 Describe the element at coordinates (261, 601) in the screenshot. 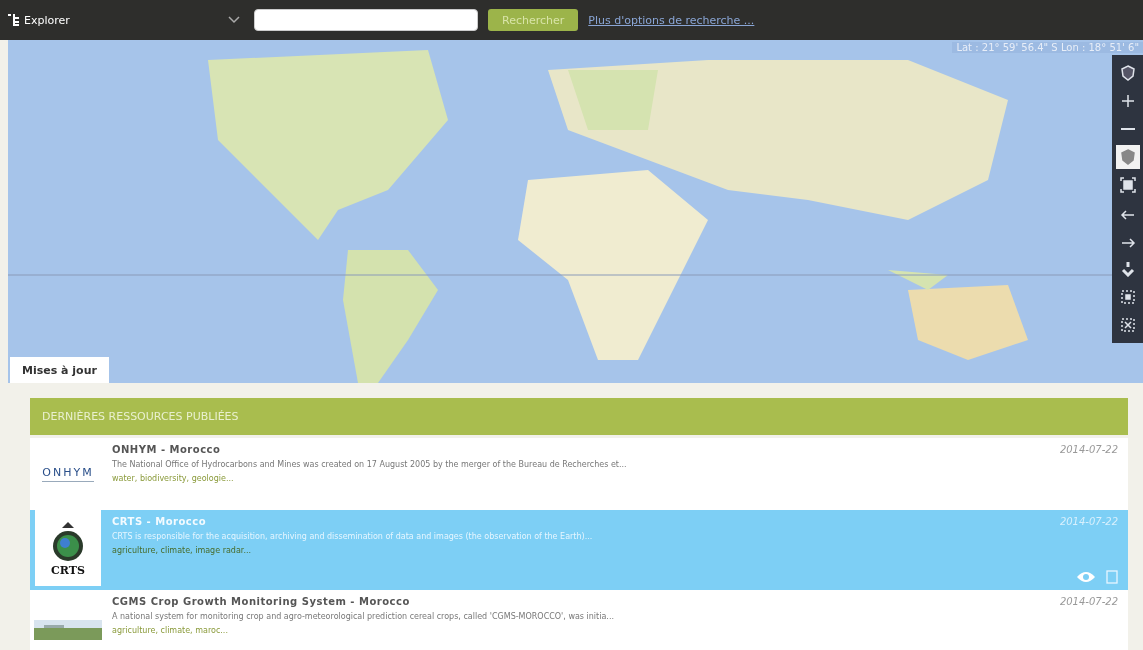

I see `resource-title: CGMS Crop Growth Monitoring System - Morocco` at that location.